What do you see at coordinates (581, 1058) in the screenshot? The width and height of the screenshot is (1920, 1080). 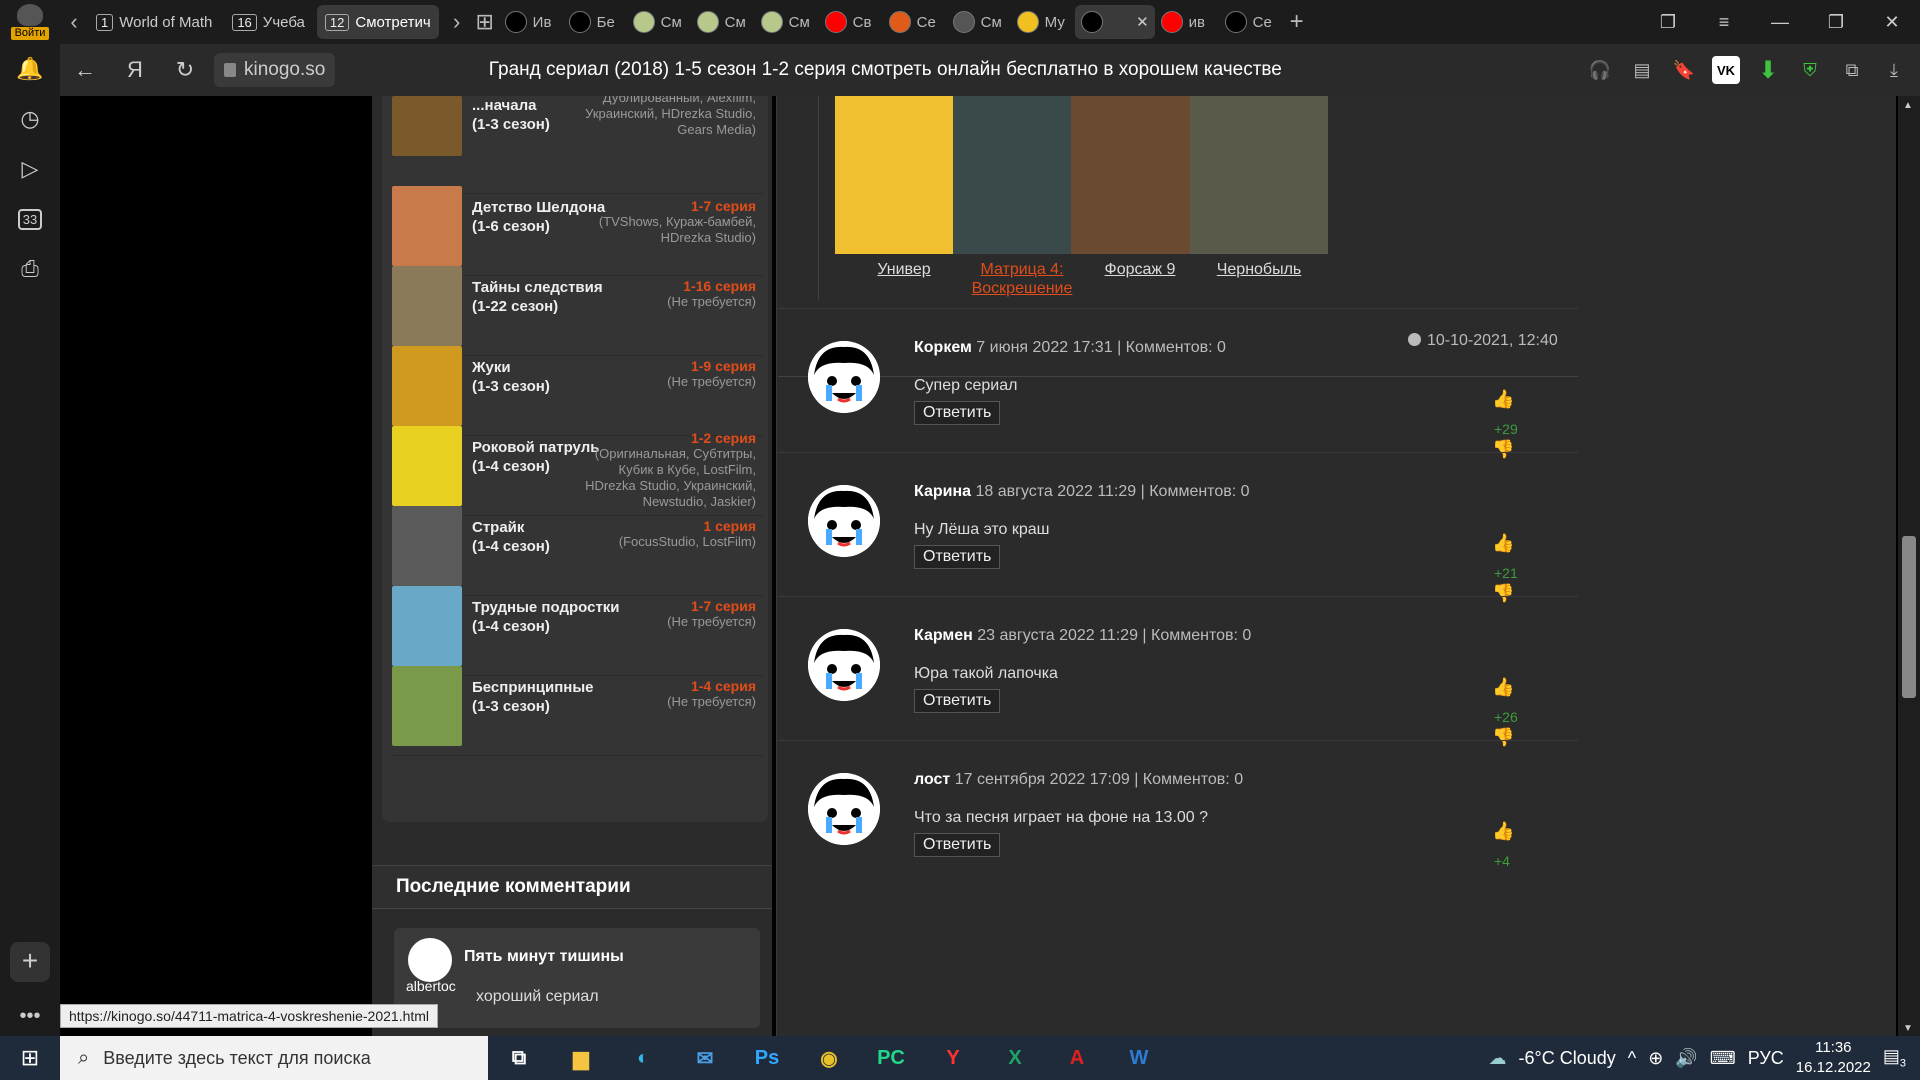 I see `explorer-icon: ▆` at bounding box center [581, 1058].